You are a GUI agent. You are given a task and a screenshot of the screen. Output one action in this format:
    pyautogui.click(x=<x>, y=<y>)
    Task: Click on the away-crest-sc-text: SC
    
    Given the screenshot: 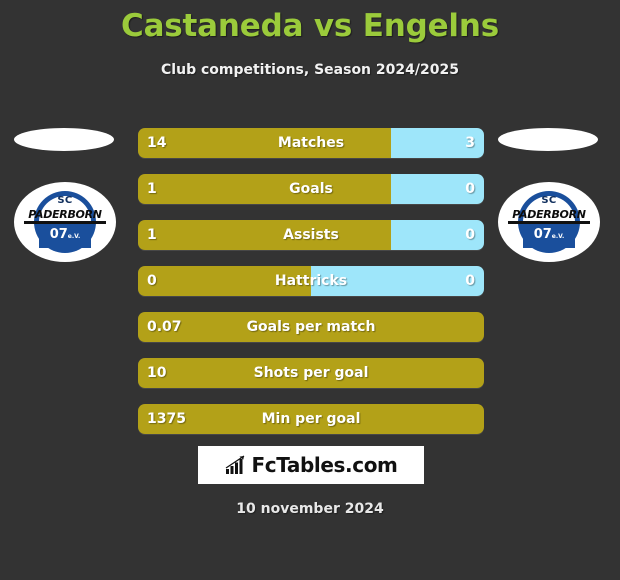 What is the action you would take?
    pyautogui.click(x=549, y=200)
    